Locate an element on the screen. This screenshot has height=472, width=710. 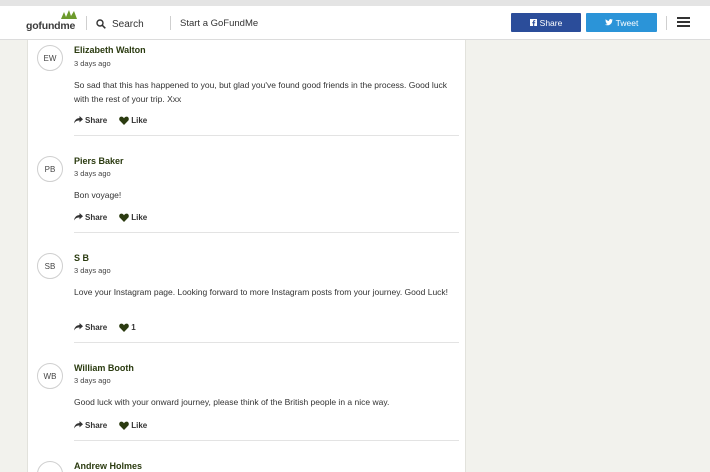
facebook-share-button: Share is located at coordinates (546, 22).